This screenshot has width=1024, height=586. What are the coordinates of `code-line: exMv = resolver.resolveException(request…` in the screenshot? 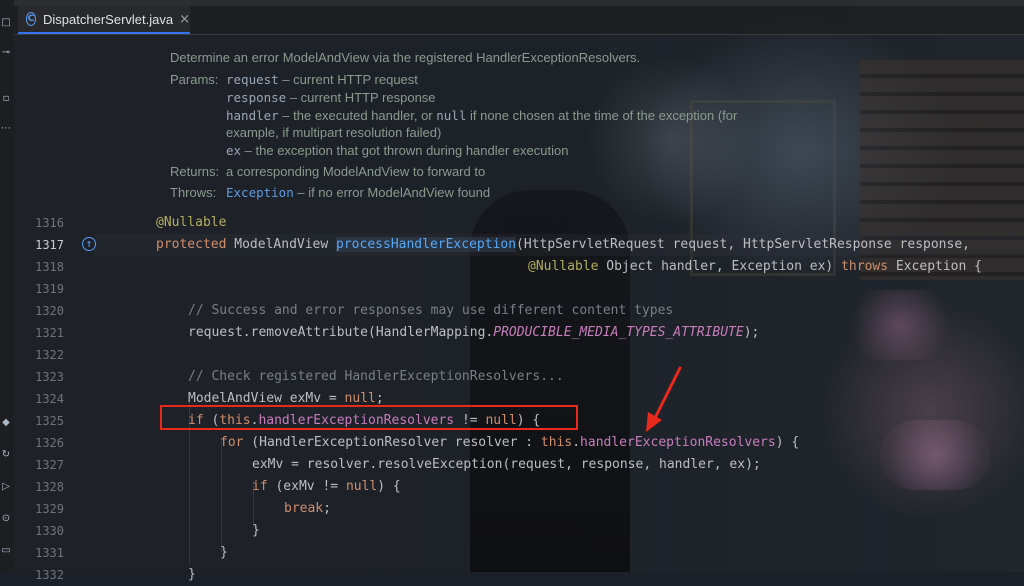 It's located at (506, 464).